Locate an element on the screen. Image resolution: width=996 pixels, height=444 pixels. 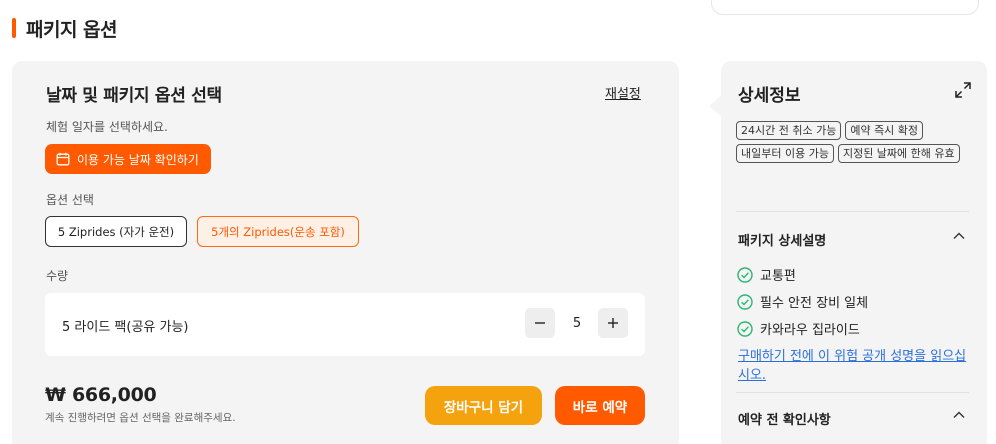
date-hint: 체험 일자를 선택하세요. is located at coordinates (107, 127).